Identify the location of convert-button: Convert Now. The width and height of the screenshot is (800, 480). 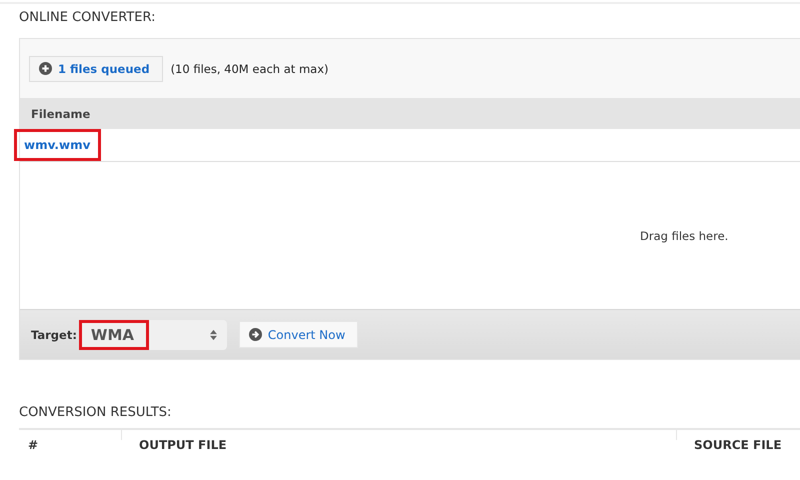
(298, 334).